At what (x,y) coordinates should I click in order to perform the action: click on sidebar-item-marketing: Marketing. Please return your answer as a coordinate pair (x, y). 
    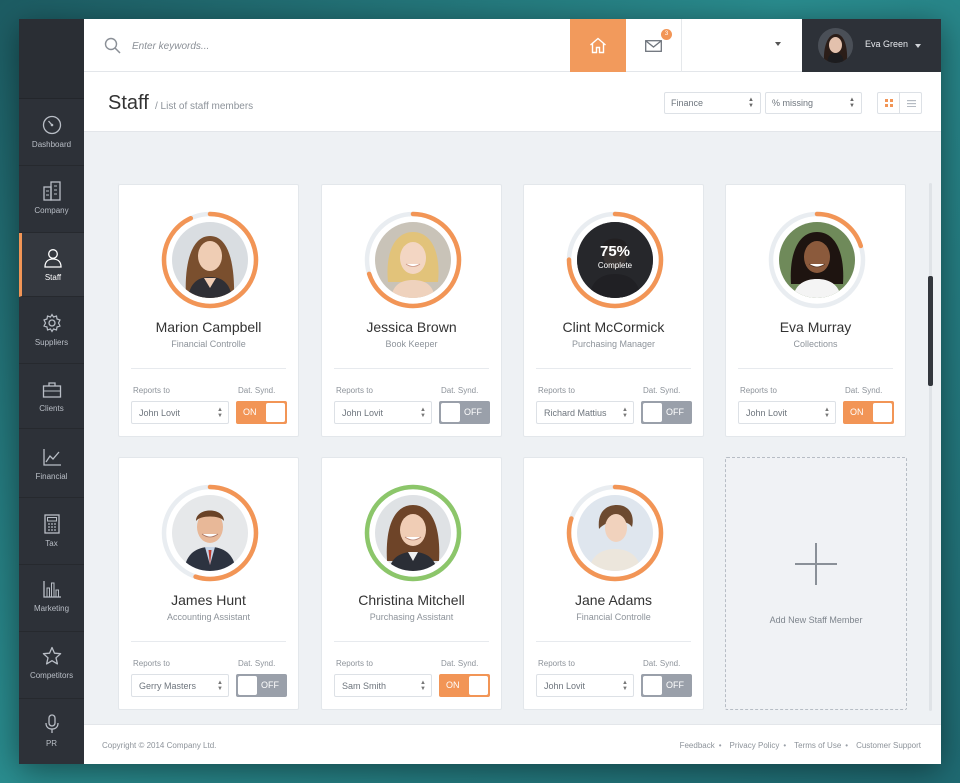
    Looking at the image, I should click on (51, 599).